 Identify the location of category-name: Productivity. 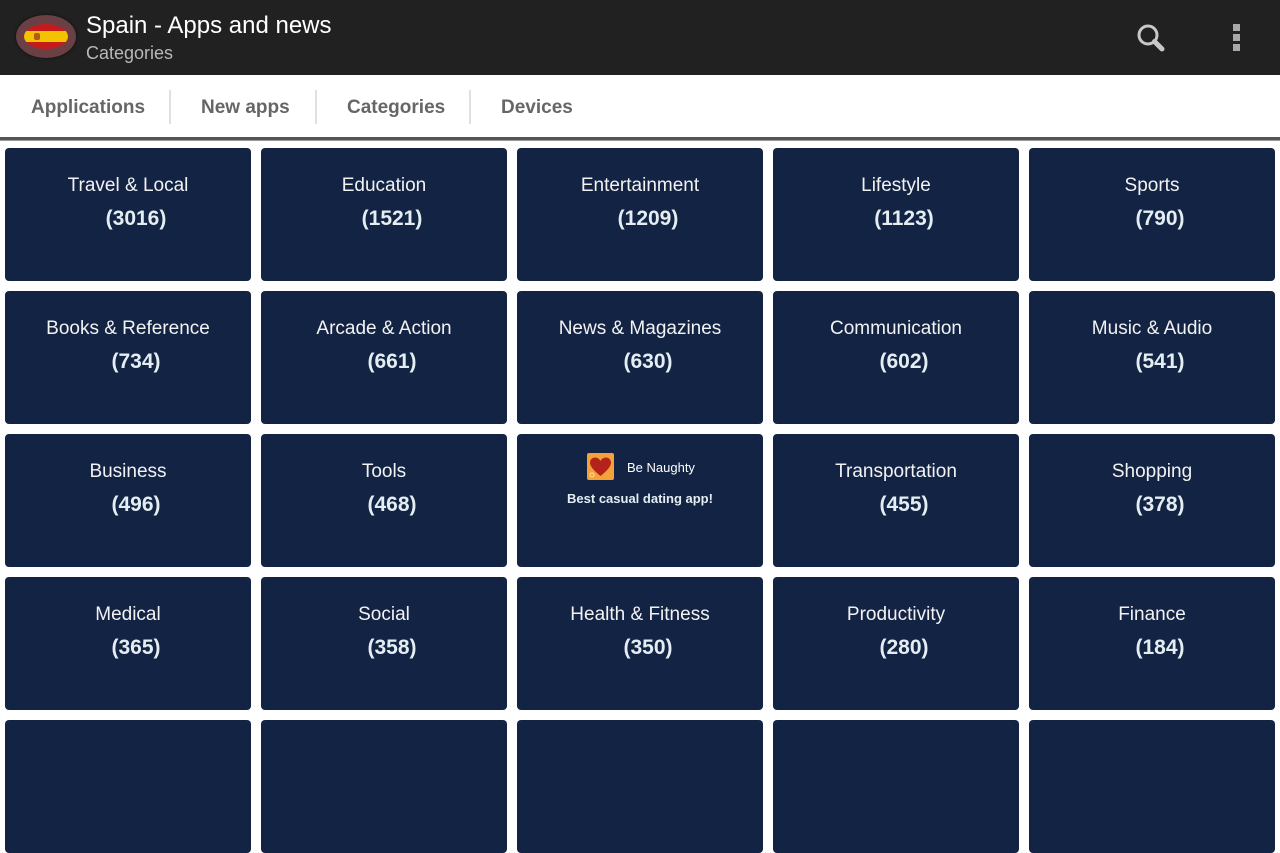
(896, 614).